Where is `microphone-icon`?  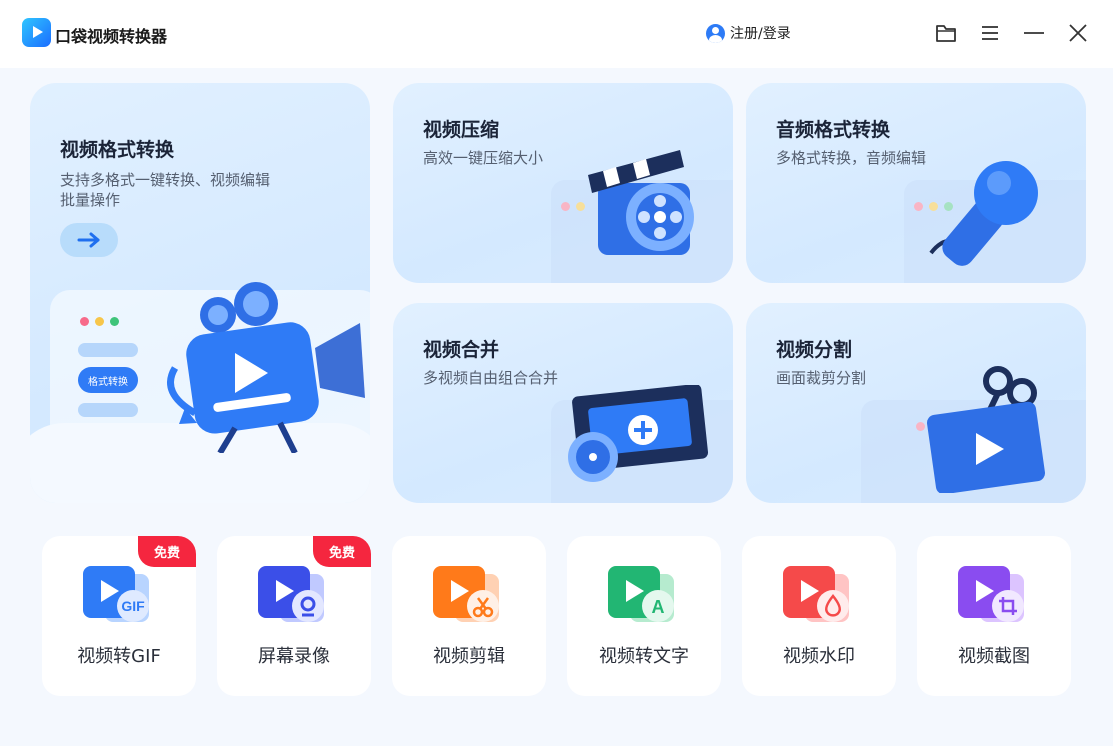 microphone-icon is located at coordinates (983, 213).